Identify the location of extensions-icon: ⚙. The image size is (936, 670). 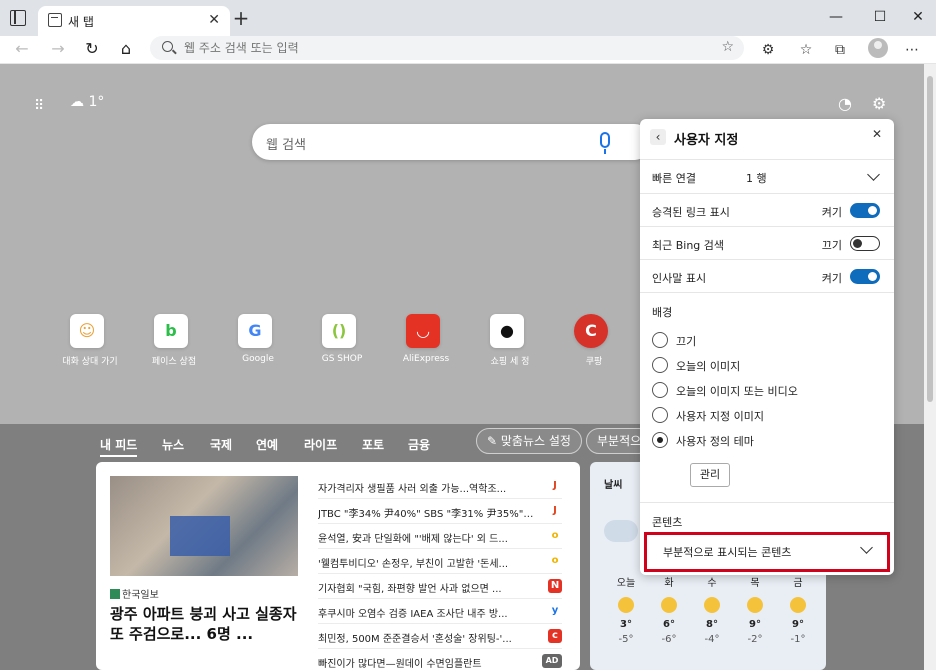
(768, 50).